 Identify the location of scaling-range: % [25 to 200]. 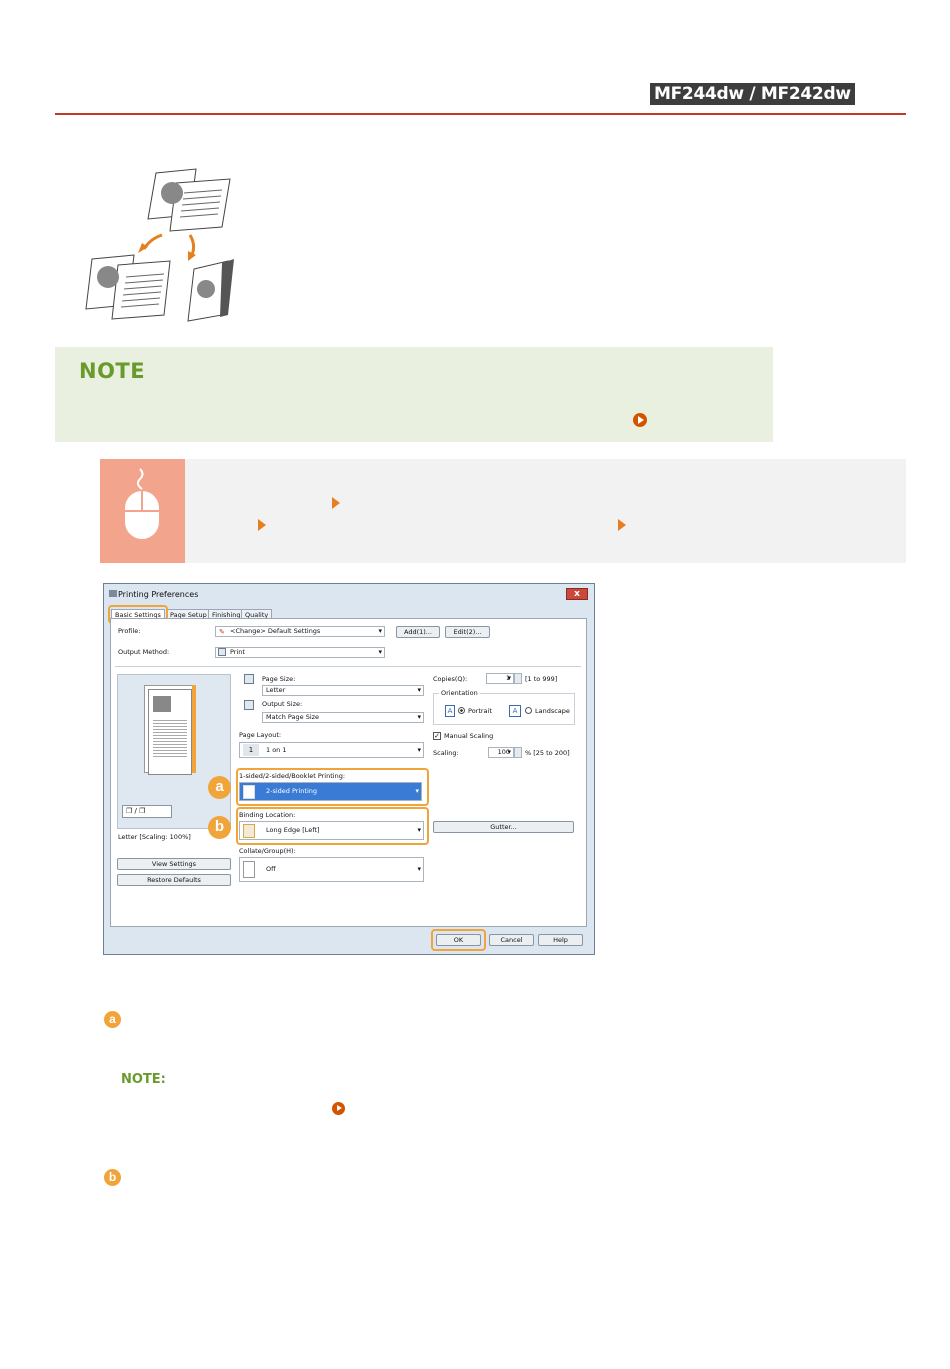
(547, 753).